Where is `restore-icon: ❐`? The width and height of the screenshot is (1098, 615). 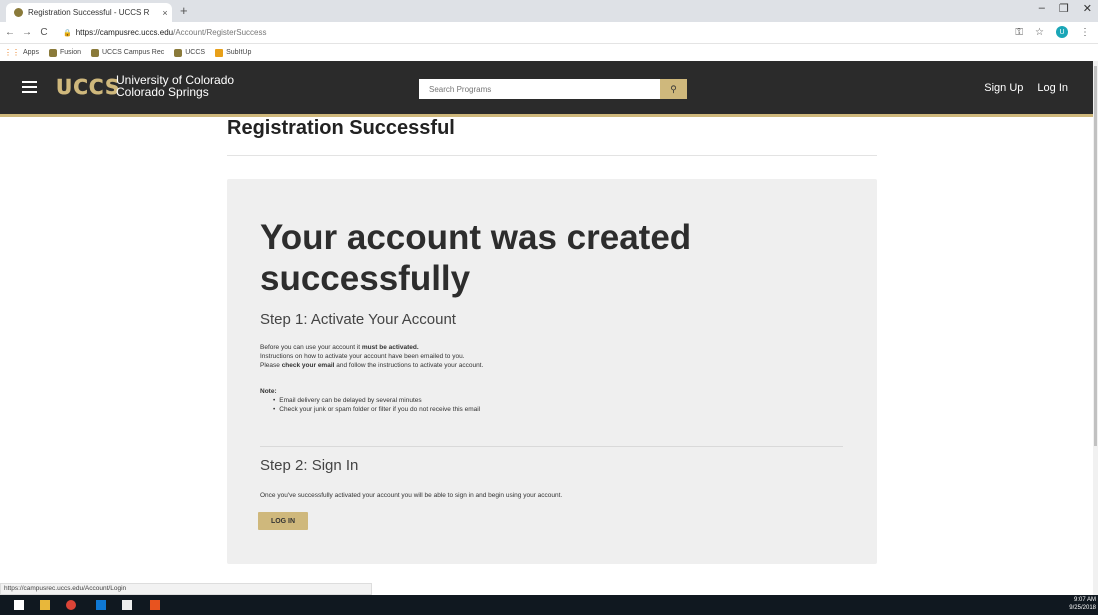
restore-icon: ❐ is located at coordinates (1064, 8).